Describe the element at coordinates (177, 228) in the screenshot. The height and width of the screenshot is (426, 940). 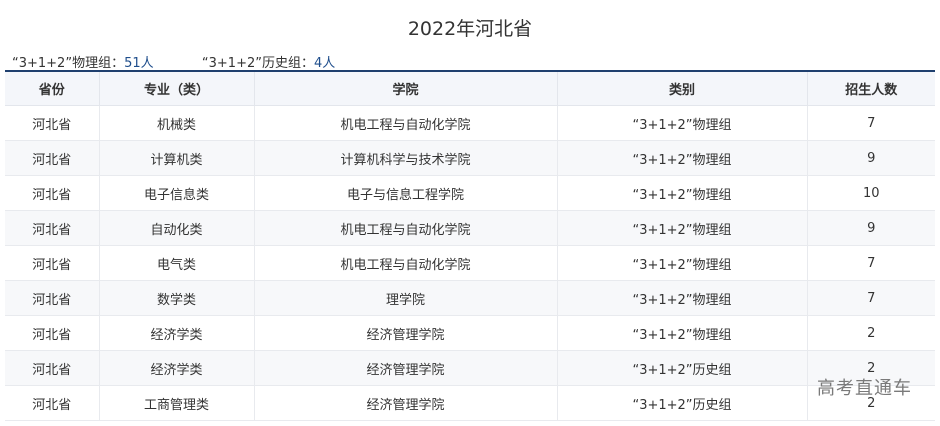
I see `cell-major: 自动化类` at that location.